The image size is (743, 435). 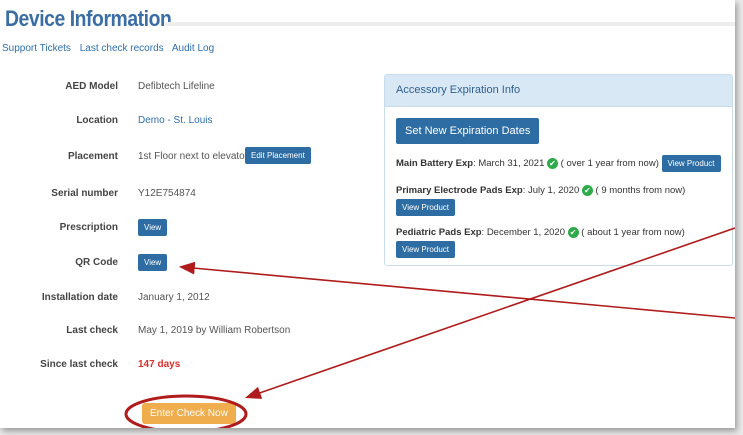 What do you see at coordinates (186, 411) in the screenshot?
I see `enter-check-highlight-circle` at bounding box center [186, 411].